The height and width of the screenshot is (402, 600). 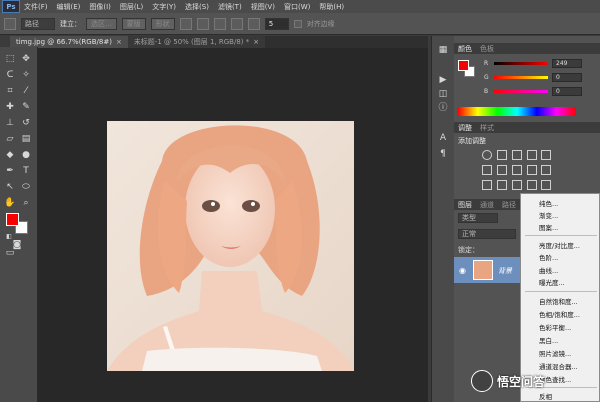 I want to click on tab-layers: 图层, so click(x=465, y=205).